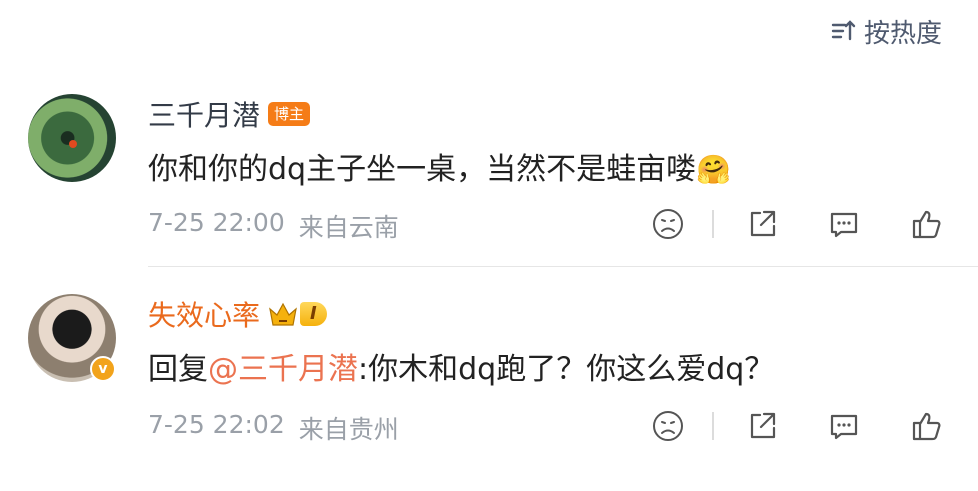  Describe the element at coordinates (204, 114) in the screenshot. I see `author-name: 三千月潜` at that location.